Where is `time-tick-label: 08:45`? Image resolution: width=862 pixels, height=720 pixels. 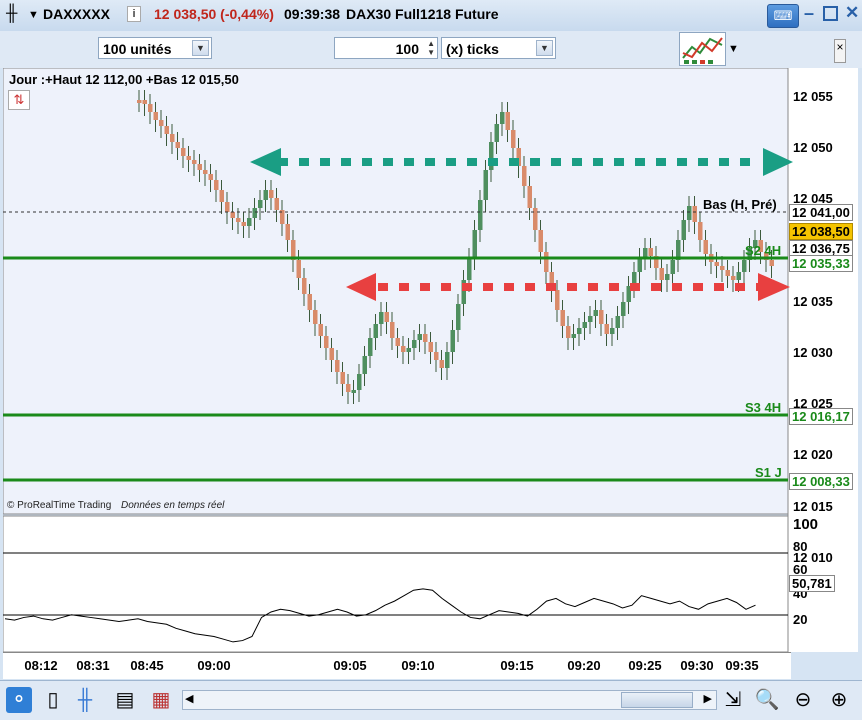 time-tick-label: 08:45 is located at coordinates (147, 665).